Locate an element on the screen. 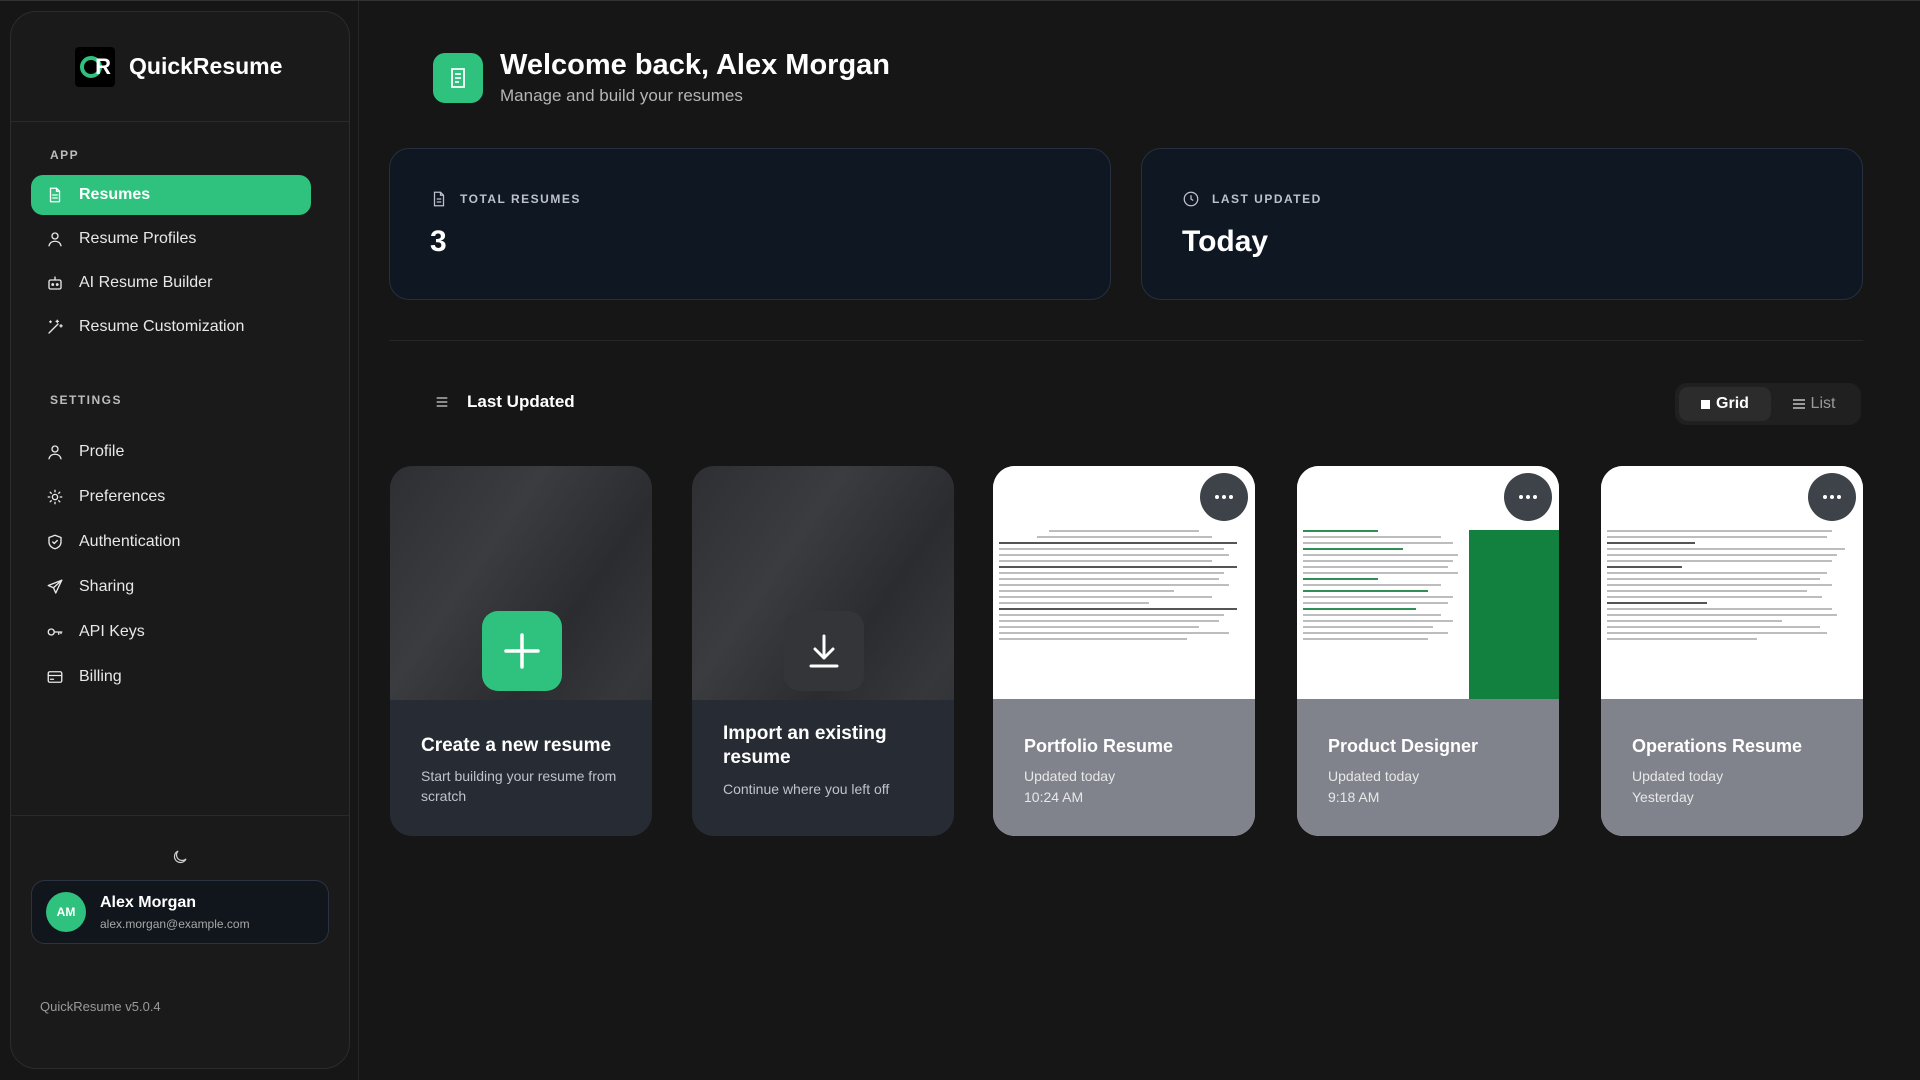 The image size is (1920, 1080). sidebar-divider is located at coordinates (180, 815).